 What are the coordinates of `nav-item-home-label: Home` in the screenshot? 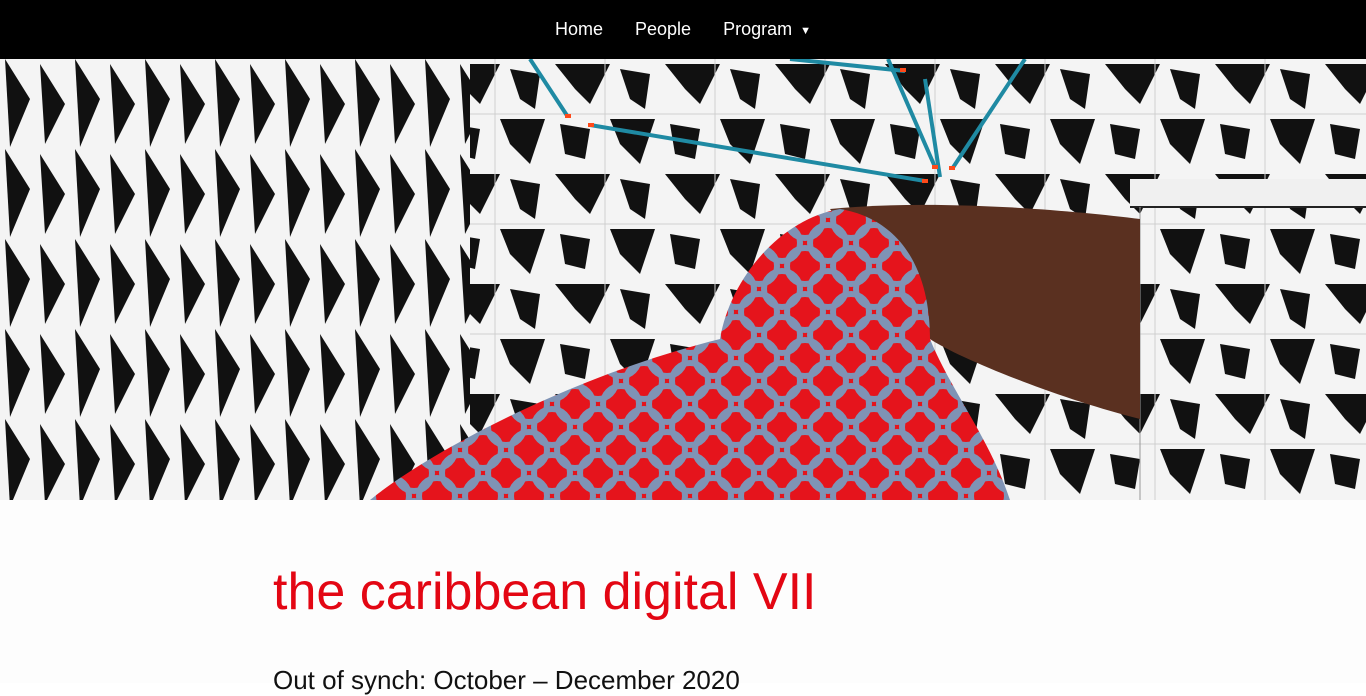 It's located at (579, 29).